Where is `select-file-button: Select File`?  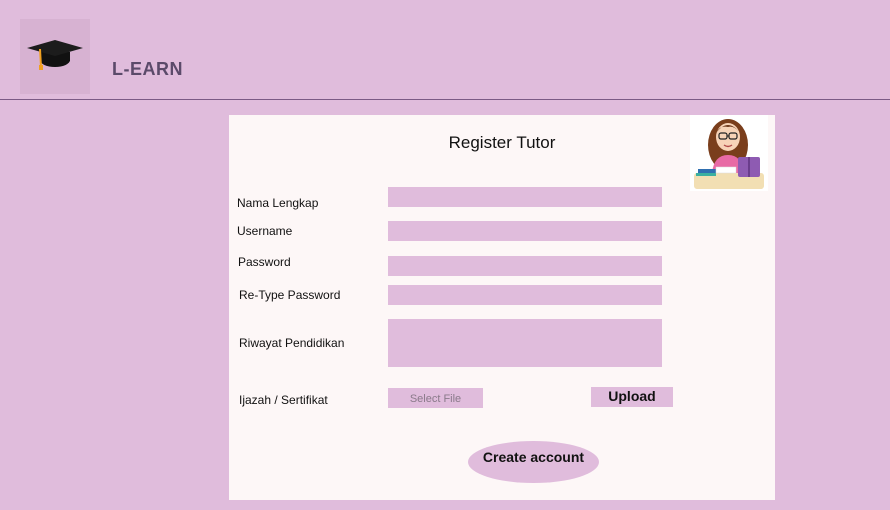
select-file-button: Select File is located at coordinates (435, 398).